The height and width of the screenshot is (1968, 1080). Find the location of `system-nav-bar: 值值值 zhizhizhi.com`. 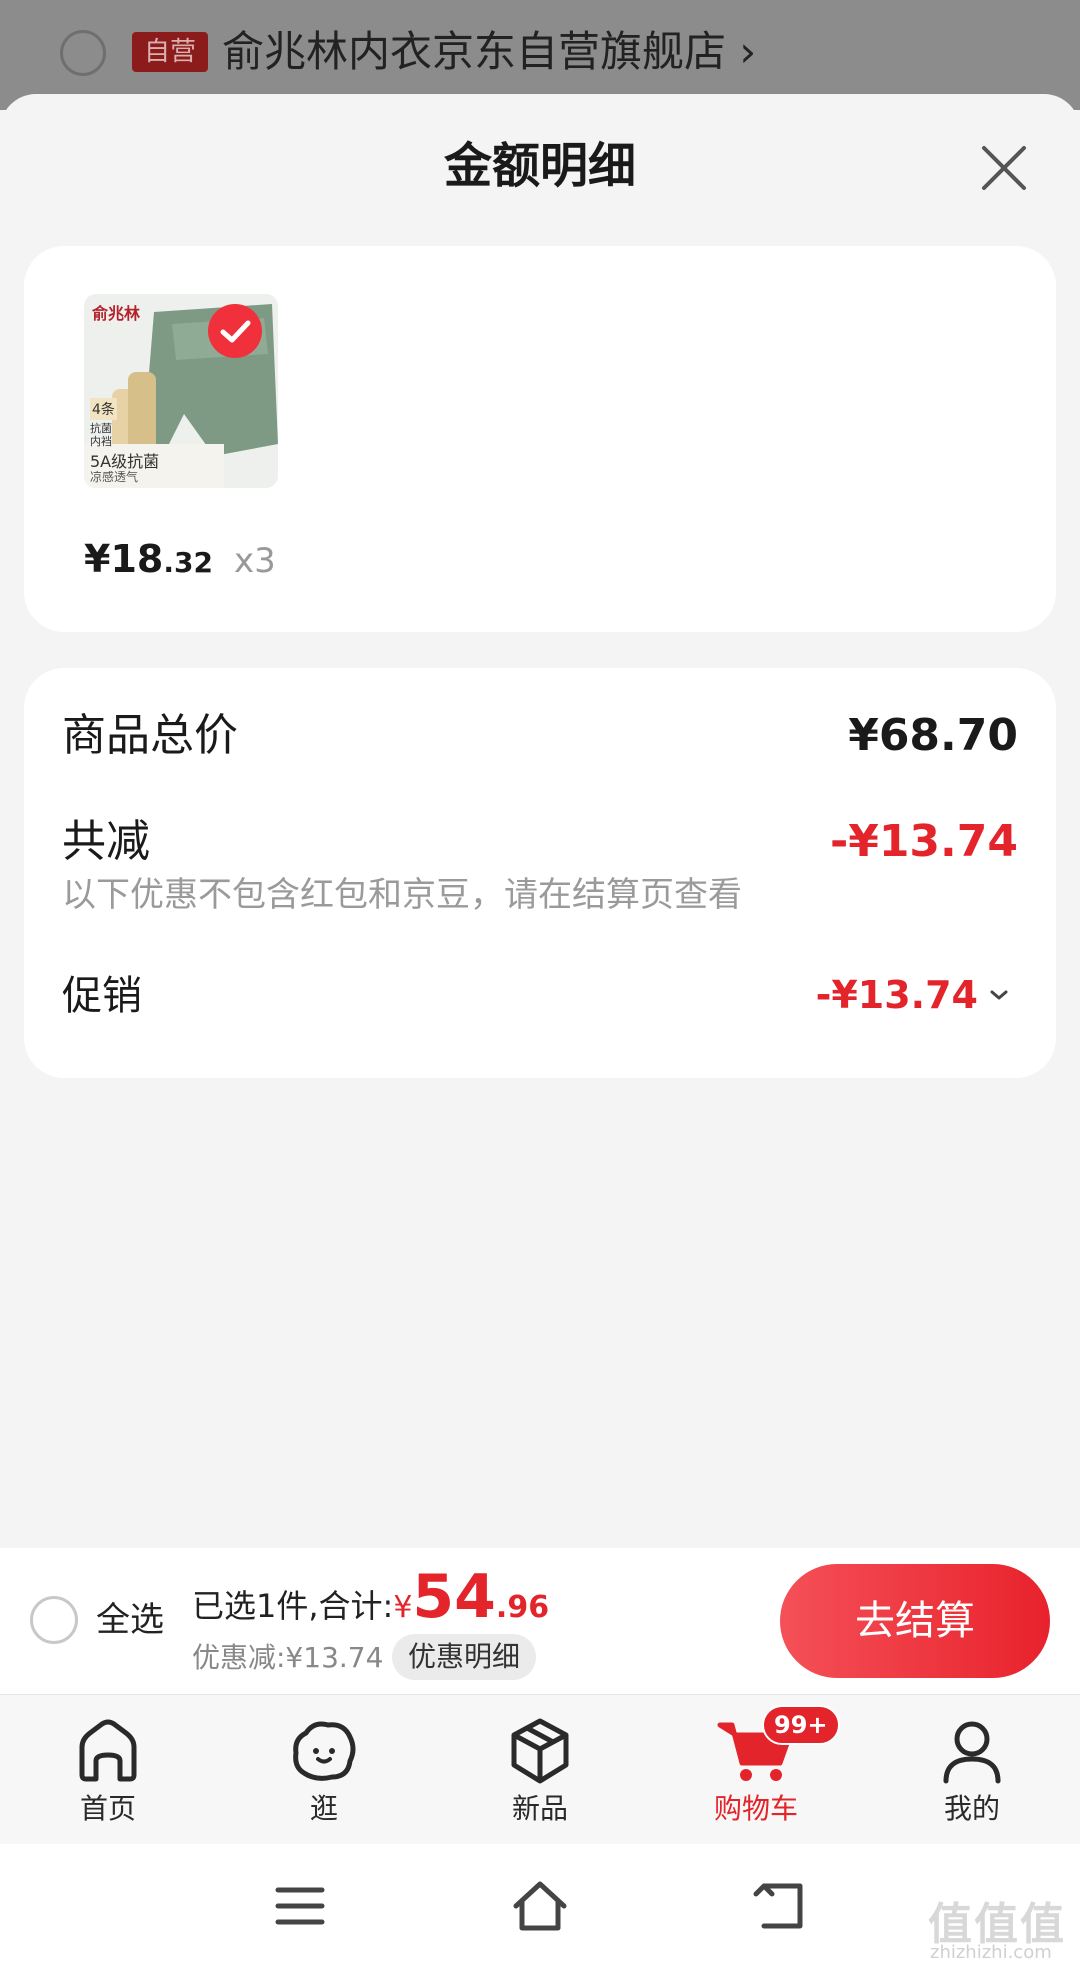

system-nav-bar: 值值值 zhizhizhi.com is located at coordinates (540, 1906).